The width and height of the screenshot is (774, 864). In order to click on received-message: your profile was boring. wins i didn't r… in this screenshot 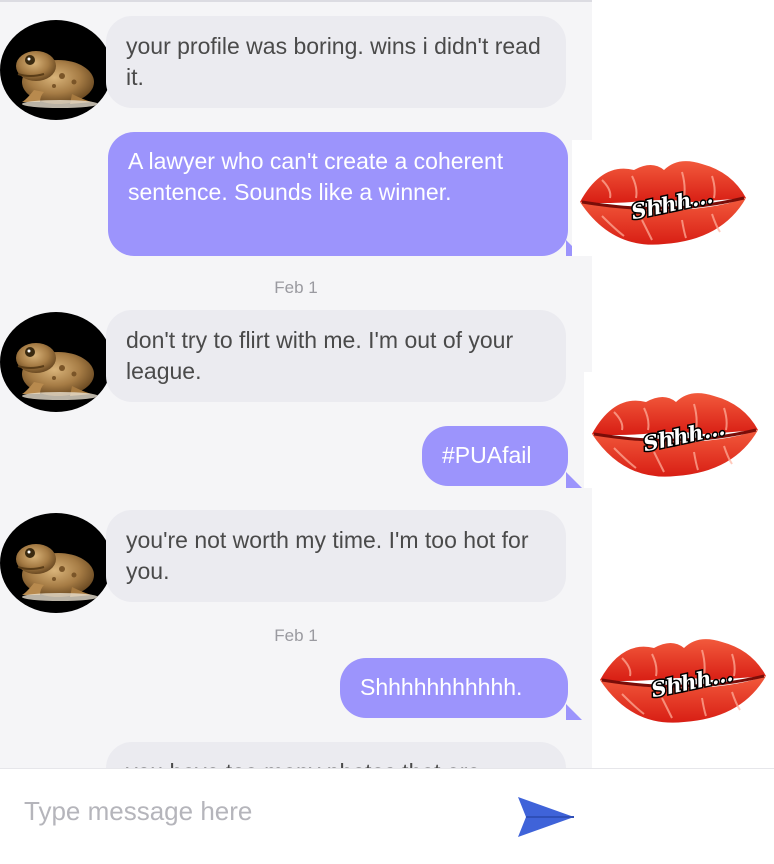, I will do `click(336, 62)`.